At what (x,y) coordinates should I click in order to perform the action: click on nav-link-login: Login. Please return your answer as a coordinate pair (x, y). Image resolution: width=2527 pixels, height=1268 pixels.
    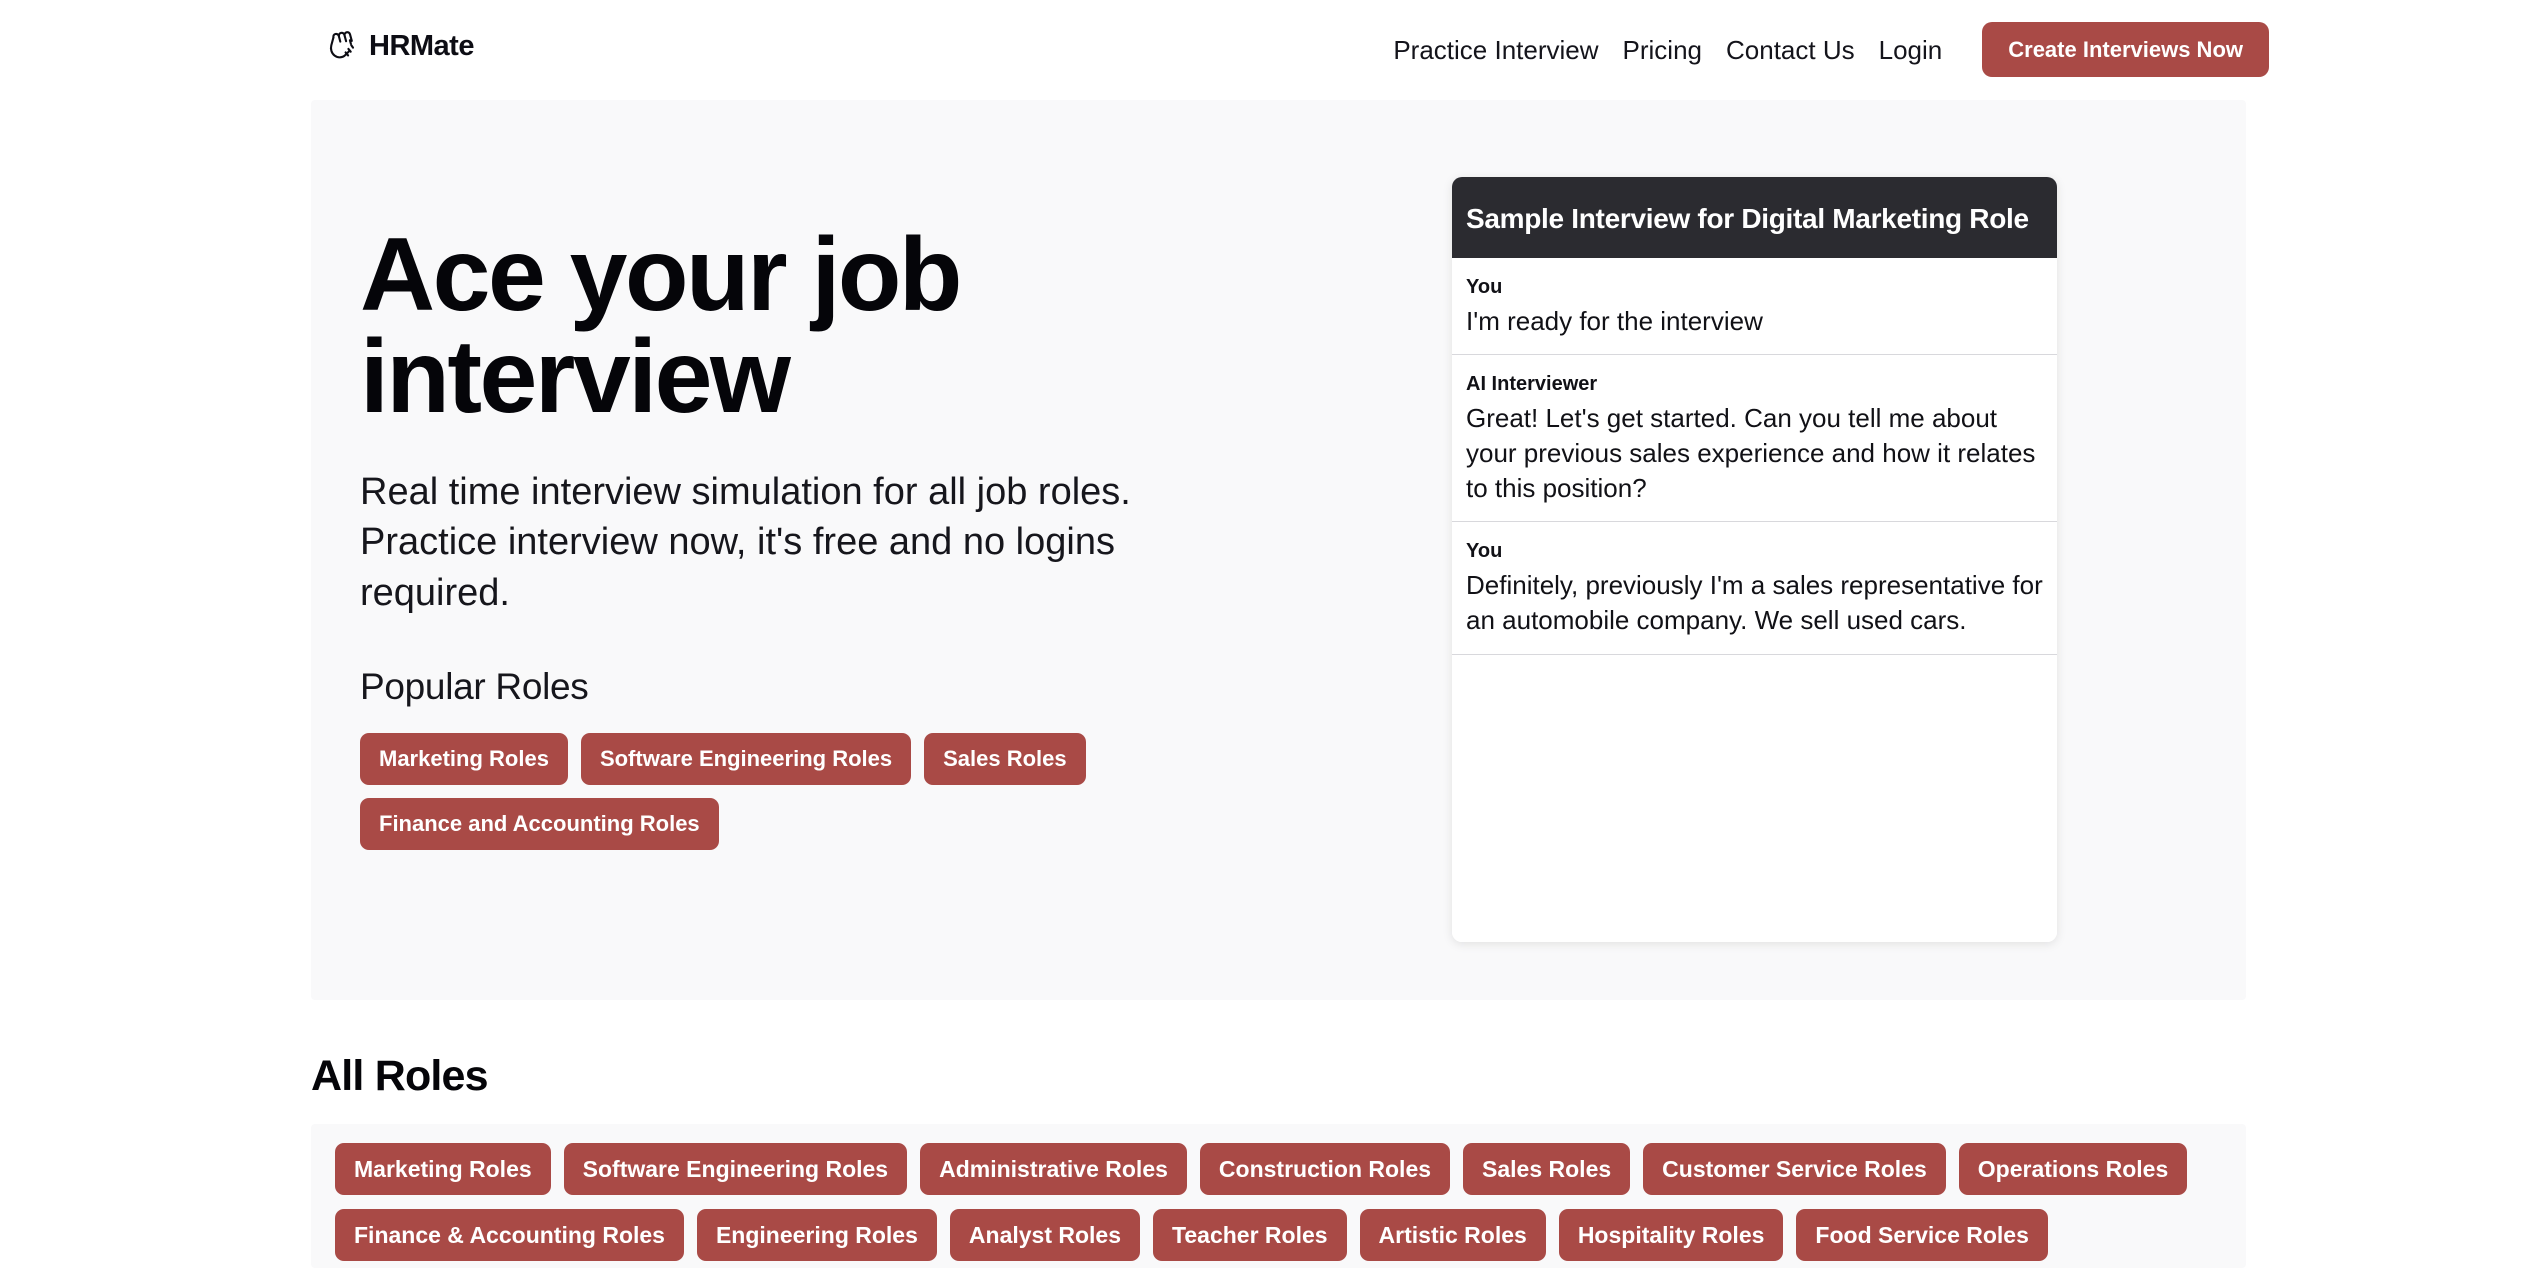
    Looking at the image, I should click on (1911, 50).